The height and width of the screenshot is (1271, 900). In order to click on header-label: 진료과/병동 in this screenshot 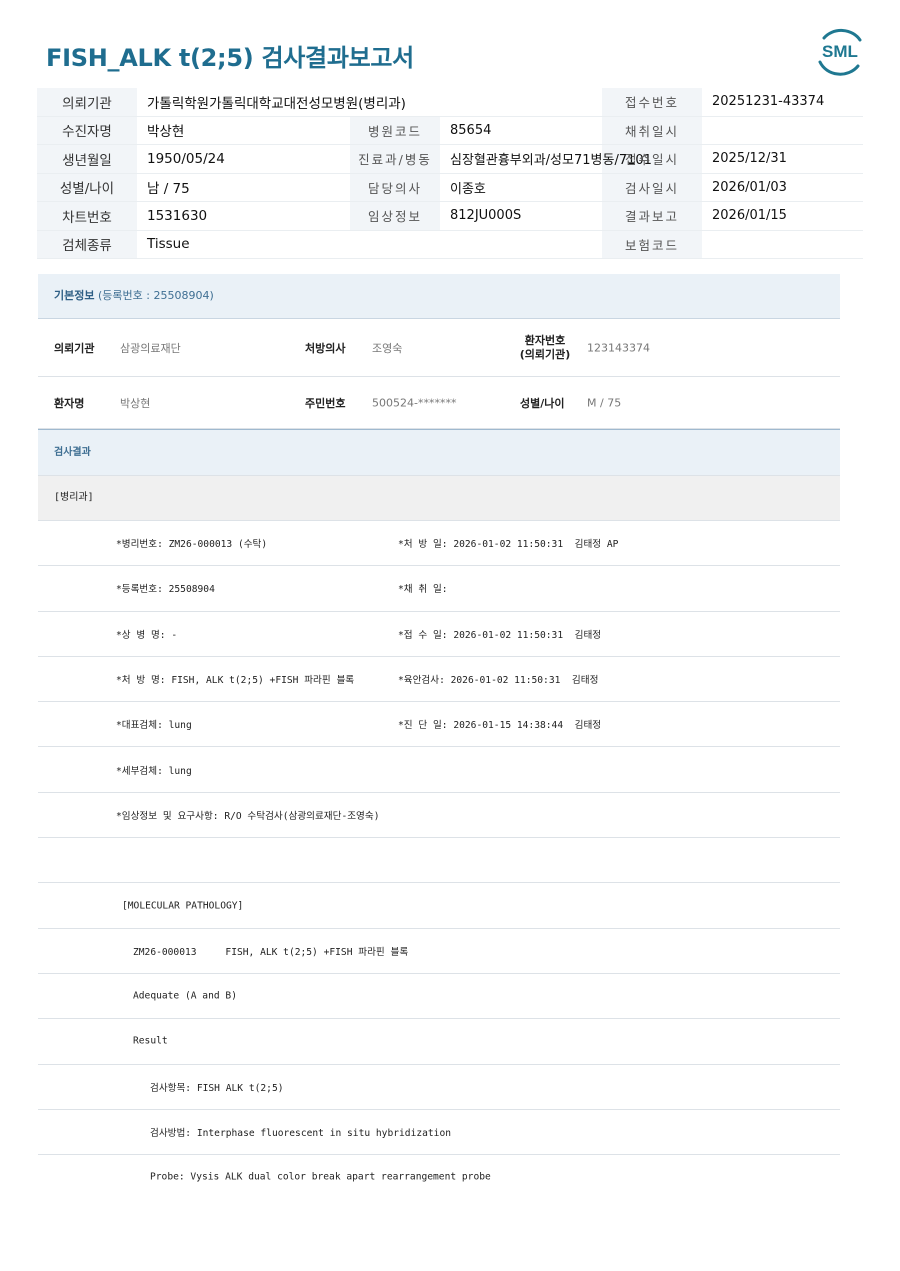, I will do `click(395, 159)`.